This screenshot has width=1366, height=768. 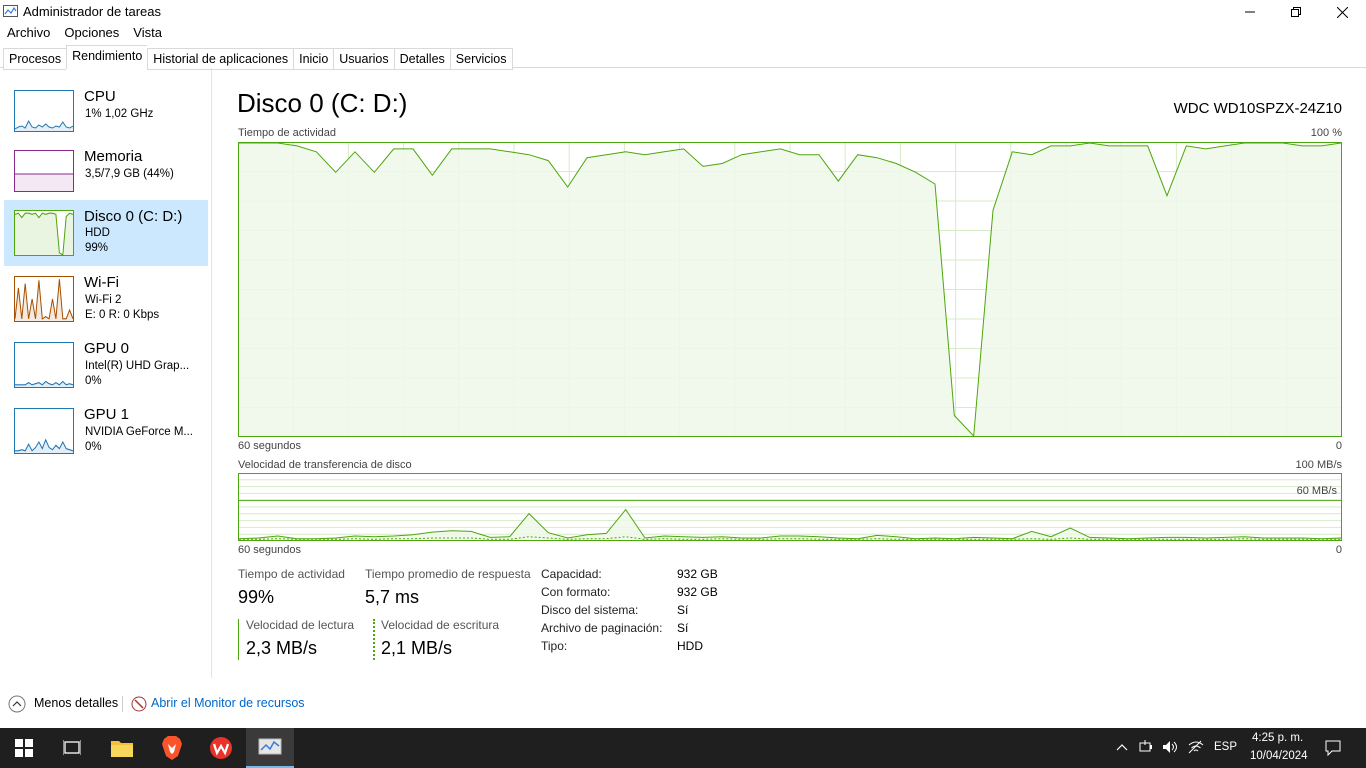 I want to click on graph2-mark: 60 MB/s, so click(x=1316, y=491).